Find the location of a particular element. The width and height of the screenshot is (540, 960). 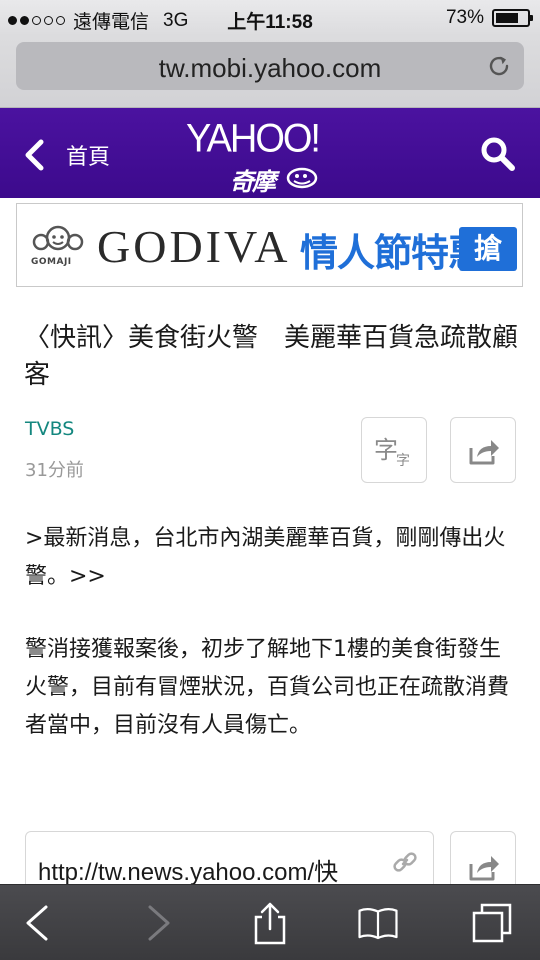

article-time: 31分前 is located at coordinates (54, 470).